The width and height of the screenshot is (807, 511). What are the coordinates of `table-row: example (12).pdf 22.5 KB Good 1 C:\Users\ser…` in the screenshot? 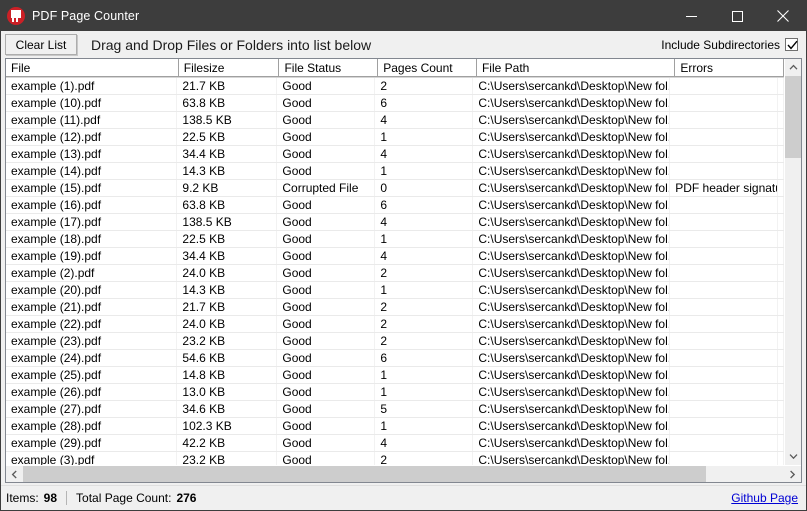 It's located at (395, 137).